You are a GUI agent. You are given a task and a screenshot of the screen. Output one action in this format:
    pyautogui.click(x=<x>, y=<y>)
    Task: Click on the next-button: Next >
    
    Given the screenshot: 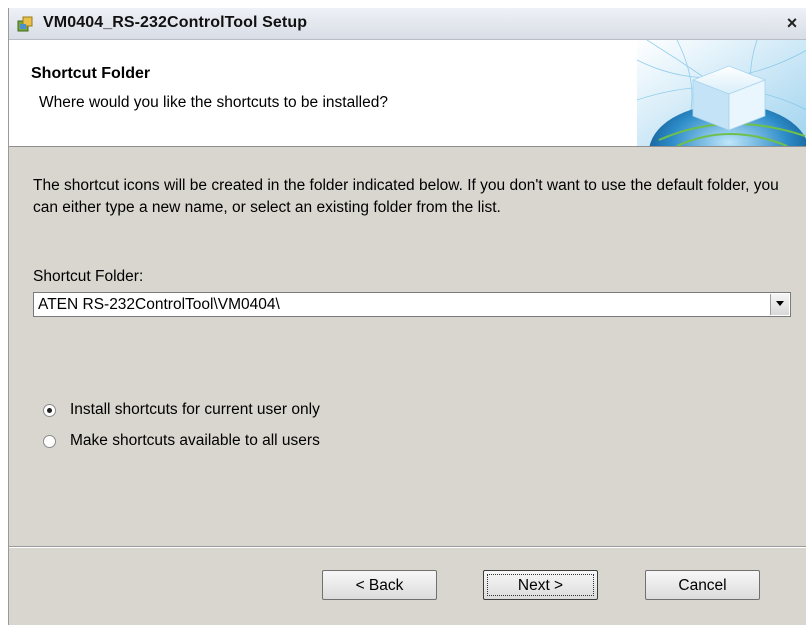 What is the action you would take?
    pyautogui.click(x=540, y=585)
    